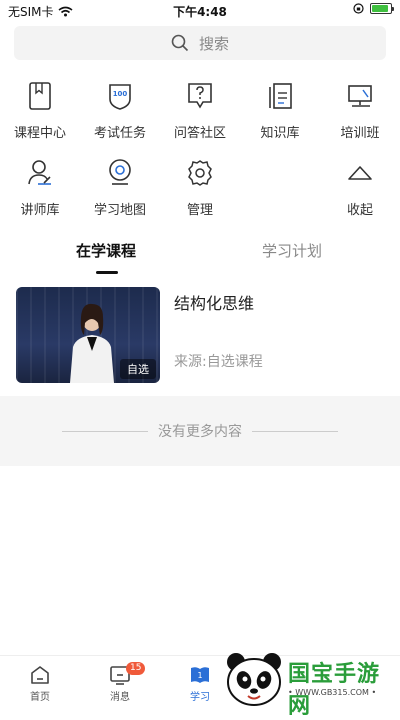 Image resolution: width=400 pixels, height=720 pixels. I want to click on nav-home: 首页, so click(40, 683).